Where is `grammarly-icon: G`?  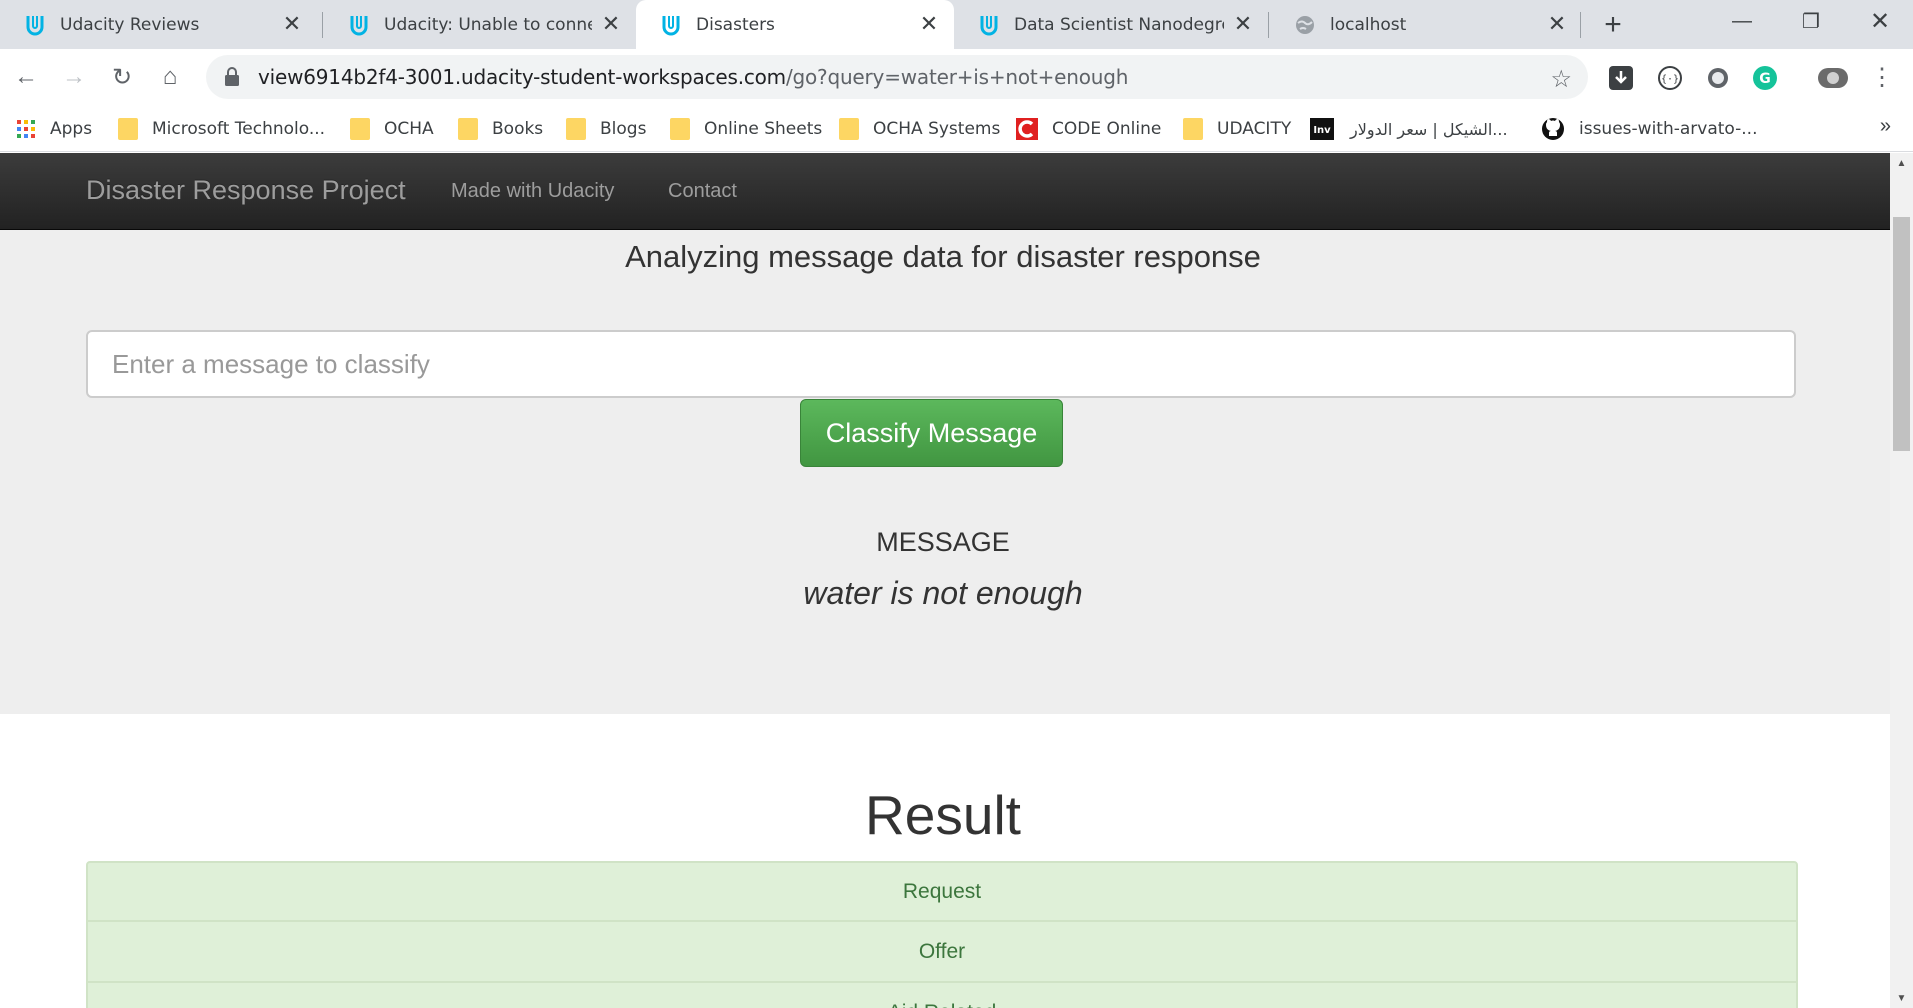
grammarly-icon: G is located at coordinates (1765, 78).